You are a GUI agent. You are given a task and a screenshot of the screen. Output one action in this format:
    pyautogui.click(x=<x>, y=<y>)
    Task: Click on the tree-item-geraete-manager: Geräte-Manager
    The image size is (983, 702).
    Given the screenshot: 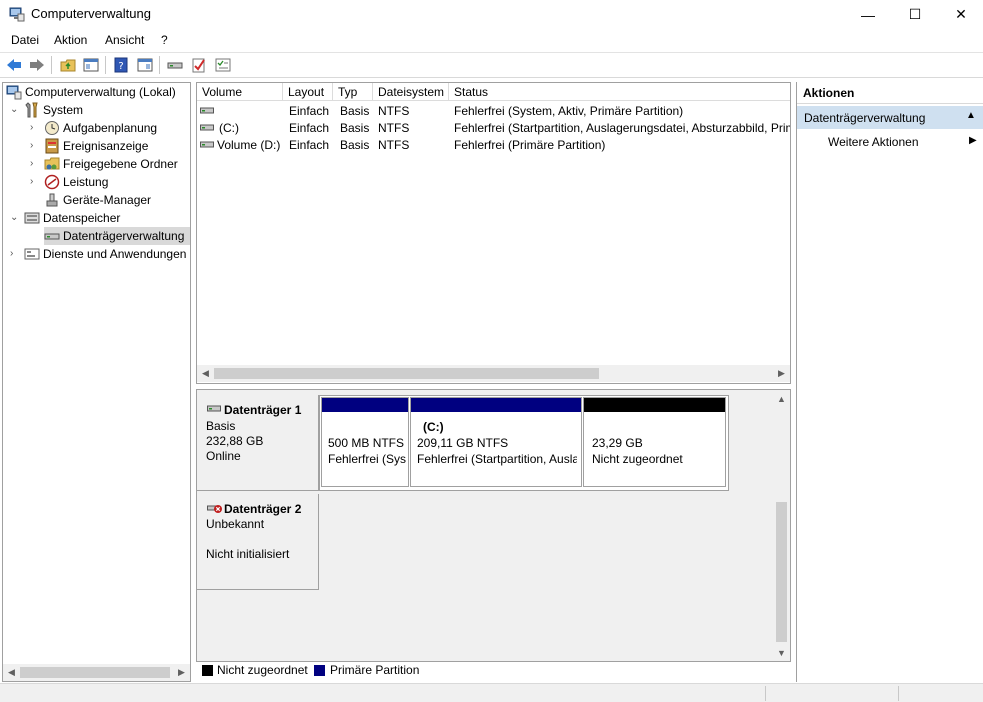 What is the action you would take?
    pyautogui.click(x=97, y=200)
    